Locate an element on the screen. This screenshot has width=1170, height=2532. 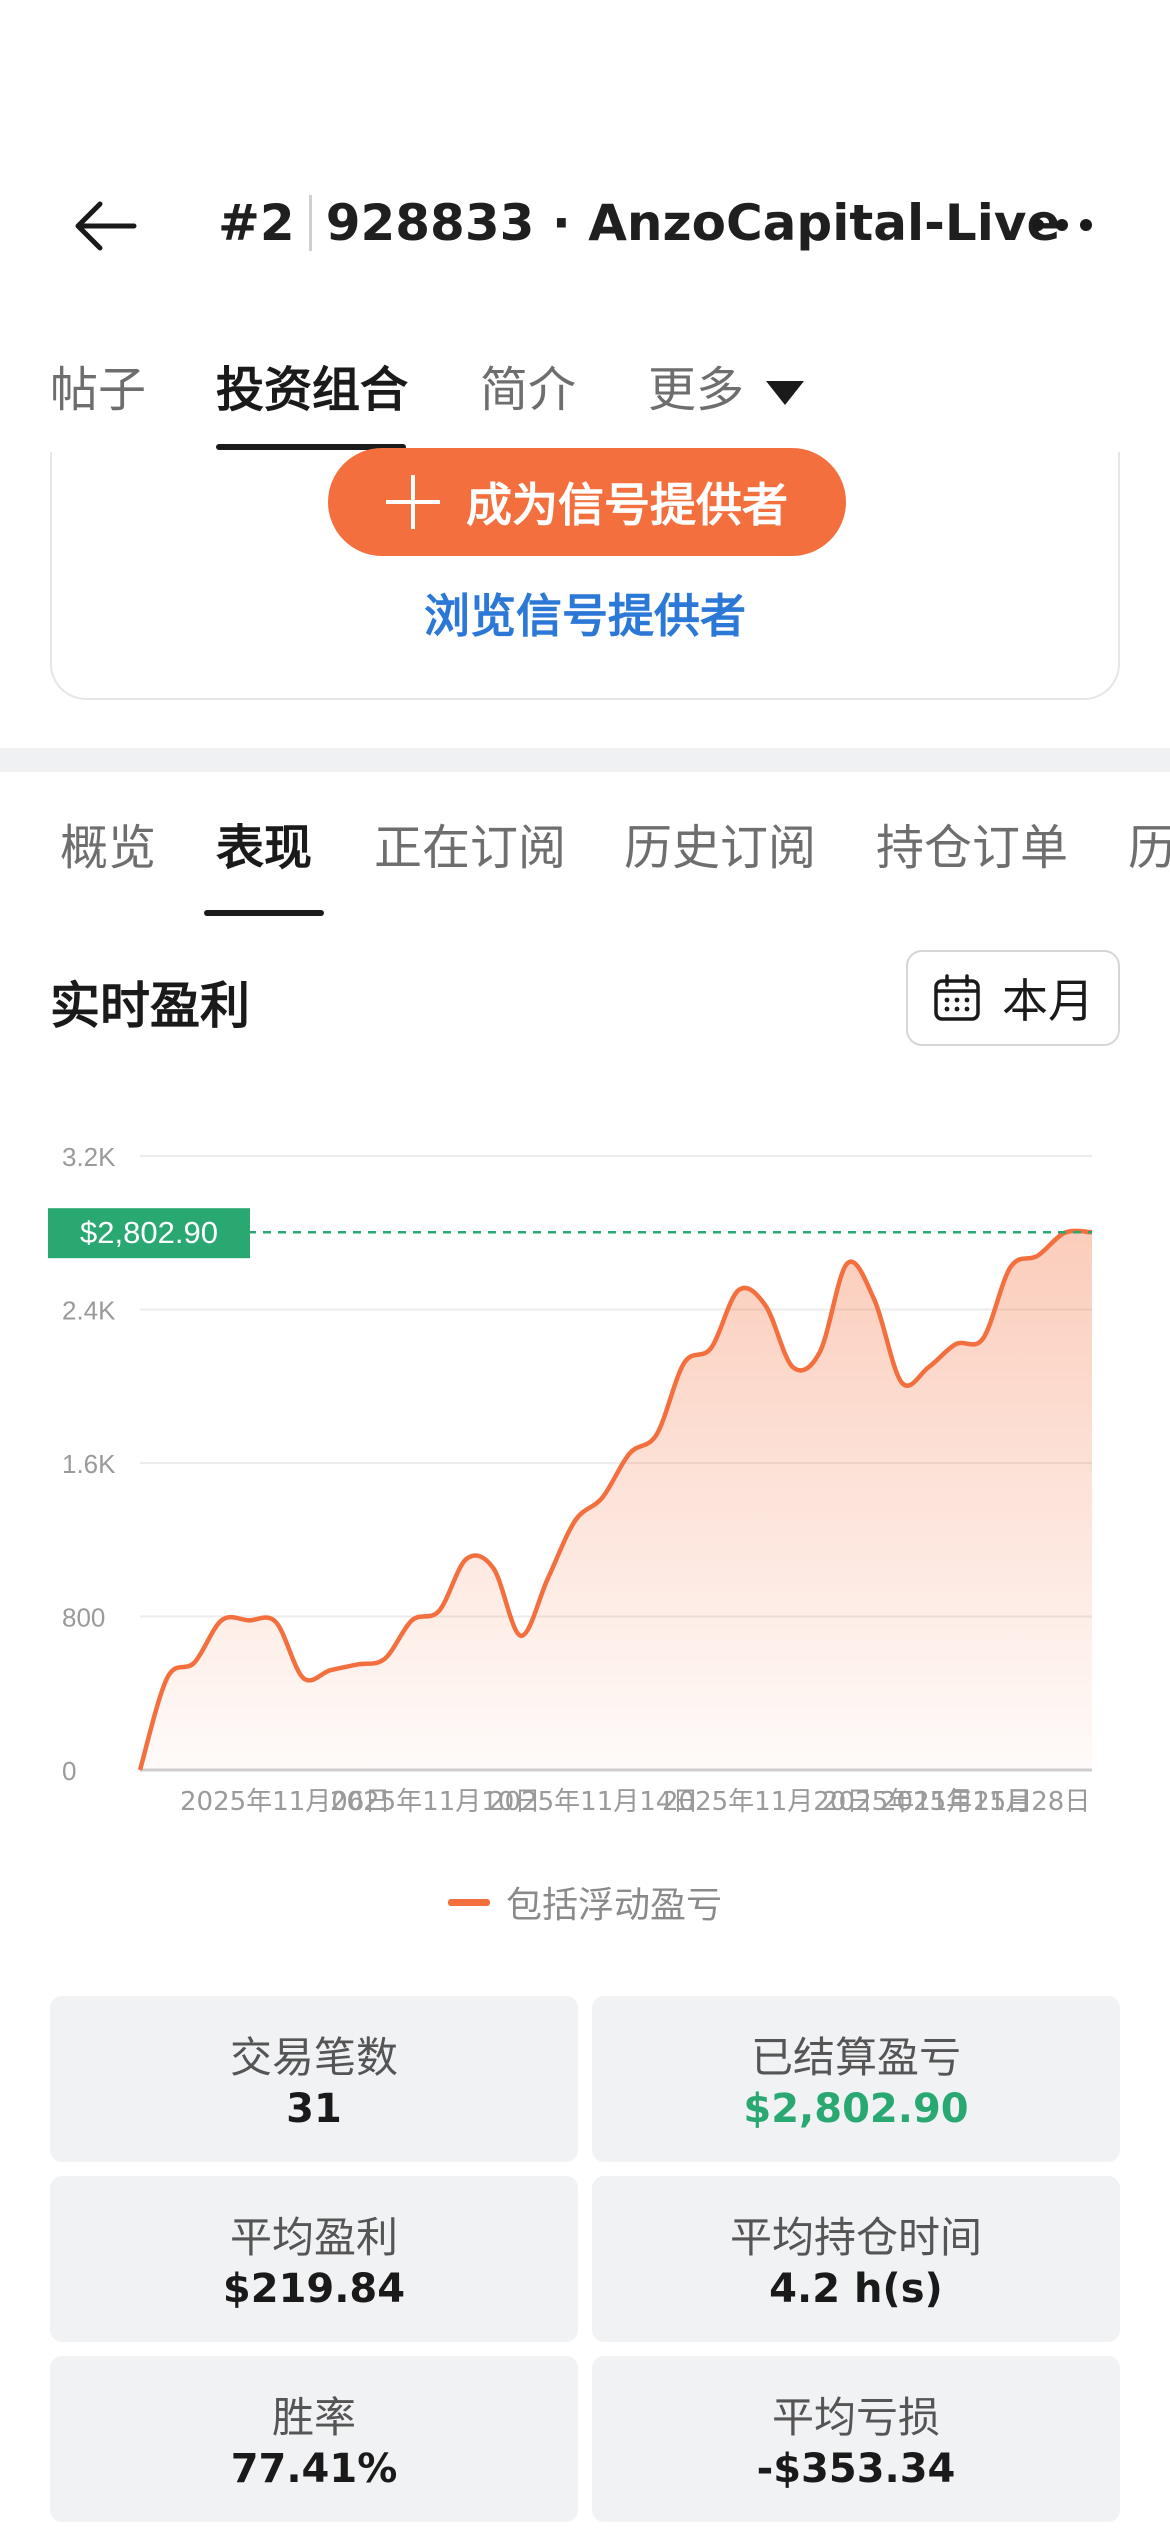
become-provider-button: 成为信号提供者 is located at coordinates (587, 502).